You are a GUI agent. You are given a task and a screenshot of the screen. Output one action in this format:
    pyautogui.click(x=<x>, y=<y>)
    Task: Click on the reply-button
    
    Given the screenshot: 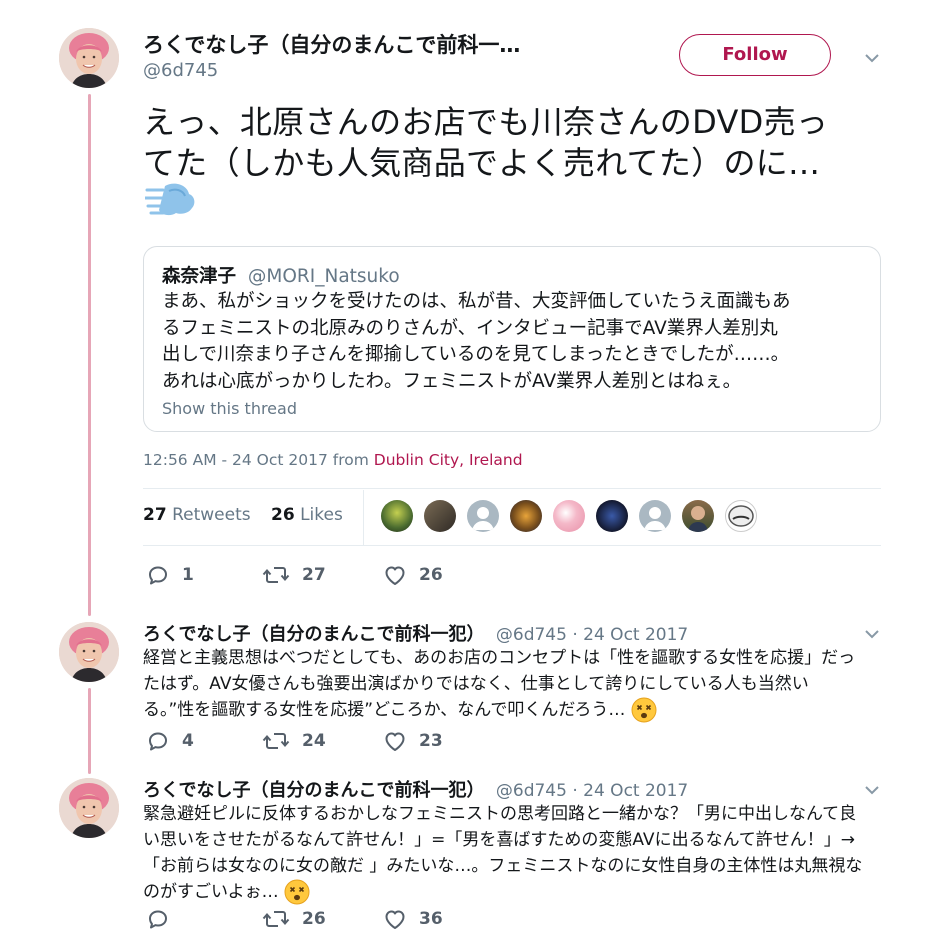 What is the action you would take?
    pyautogui.click(x=164, y=919)
    